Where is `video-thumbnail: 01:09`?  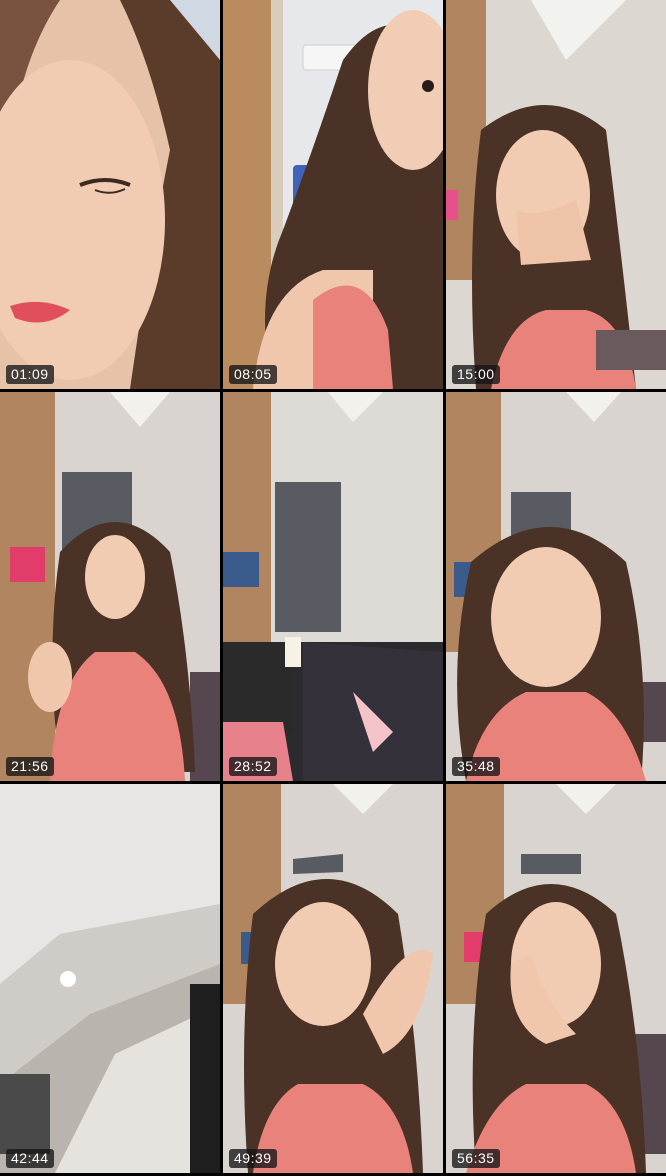
video-thumbnail: 01:09 is located at coordinates (110, 194).